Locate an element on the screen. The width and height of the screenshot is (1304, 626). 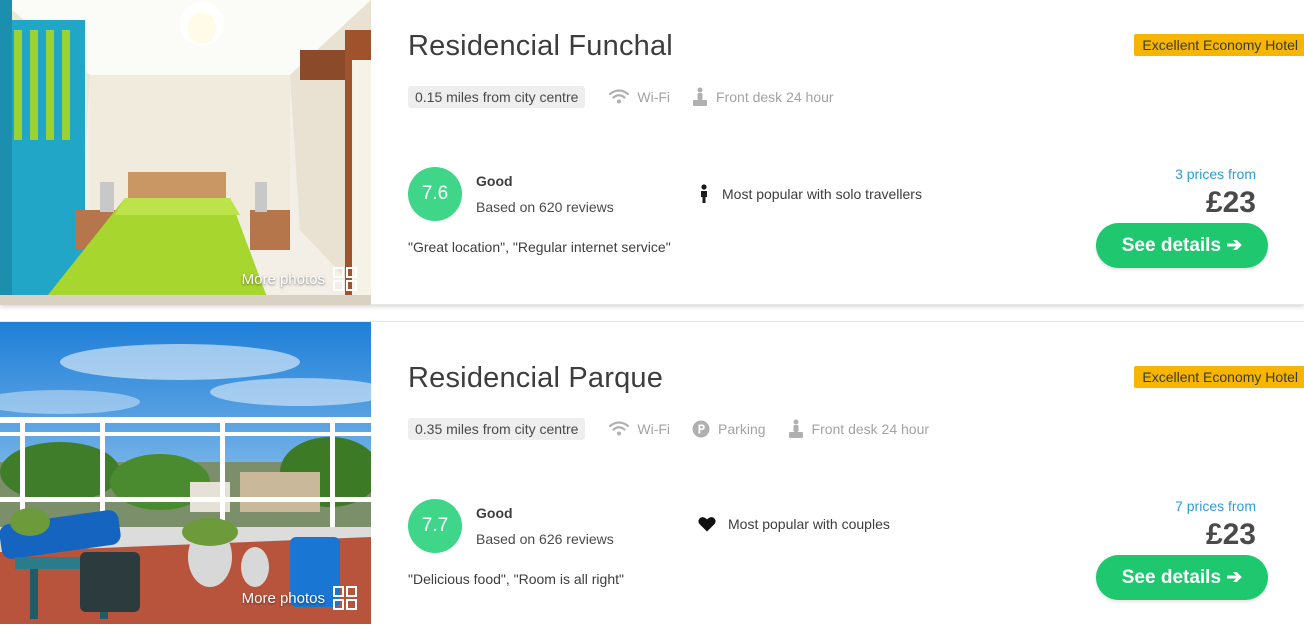
popular-with: Most popular with couples is located at coordinates (794, 524).